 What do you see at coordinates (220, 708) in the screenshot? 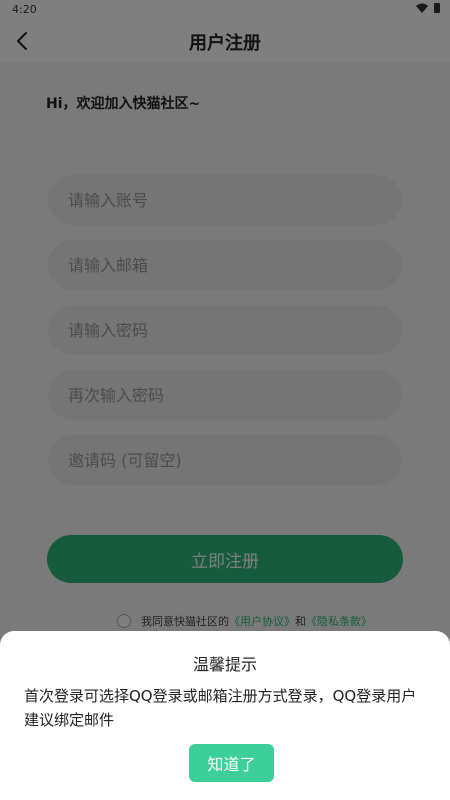
I see `dialog-message: 首次登录可选择QQ登录或邮箱注册方式登录，QQ登录用户建议绑定邮件` at bounding box center [220, 708].